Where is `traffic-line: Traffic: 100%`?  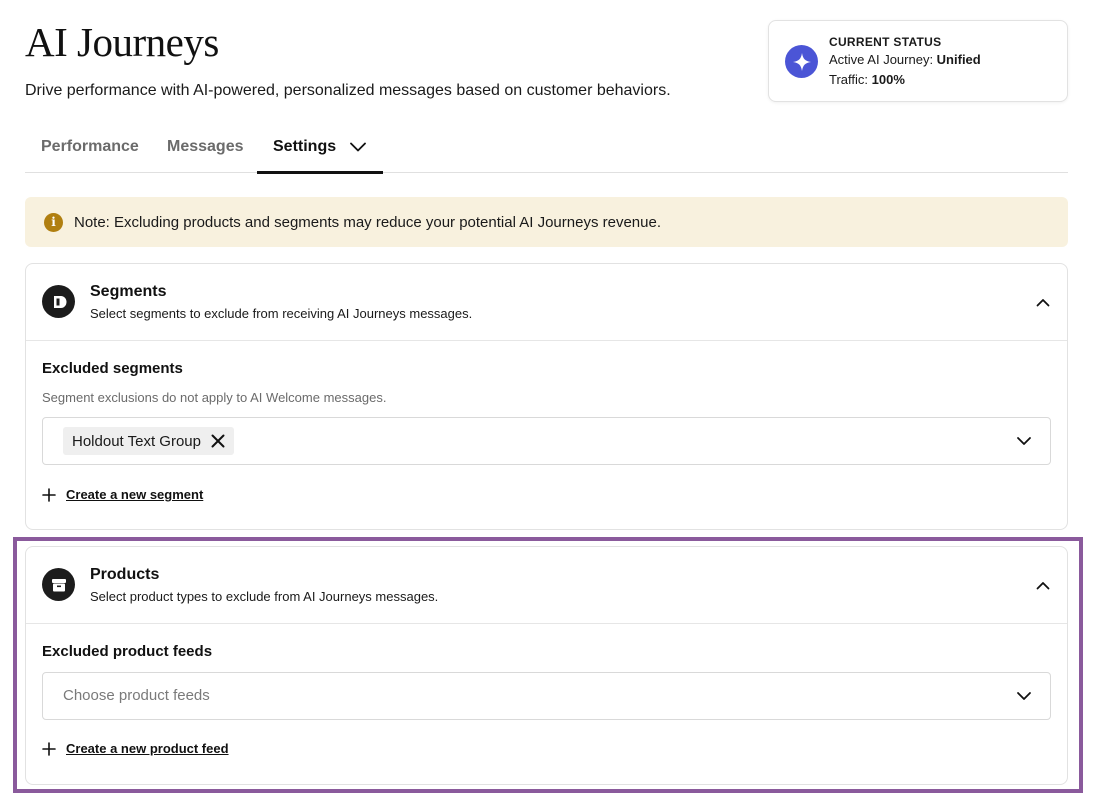 traffic-line: Traffic: 100% is located at coordinates (867, 79).